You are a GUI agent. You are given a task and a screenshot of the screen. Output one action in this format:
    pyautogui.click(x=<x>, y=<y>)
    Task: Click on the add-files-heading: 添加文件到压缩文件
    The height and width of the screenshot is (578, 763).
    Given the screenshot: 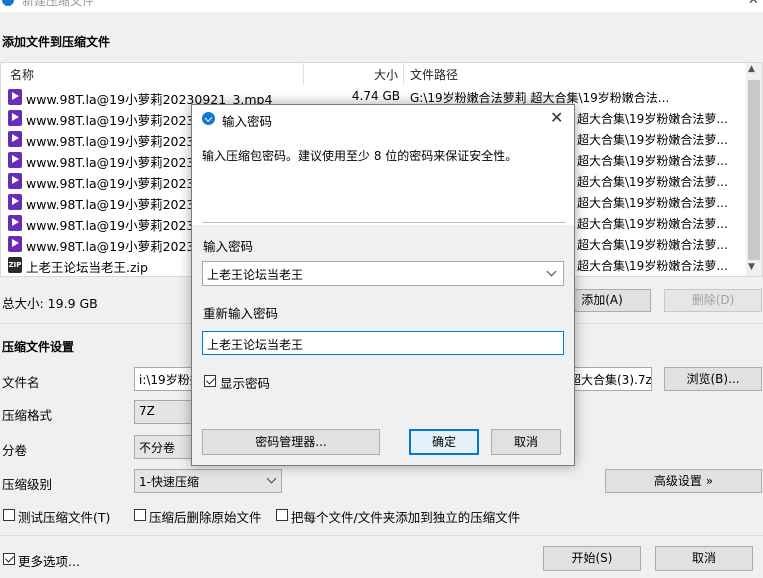 What is the action you would take?
    pyautogui.click(x=56, y=42)
    